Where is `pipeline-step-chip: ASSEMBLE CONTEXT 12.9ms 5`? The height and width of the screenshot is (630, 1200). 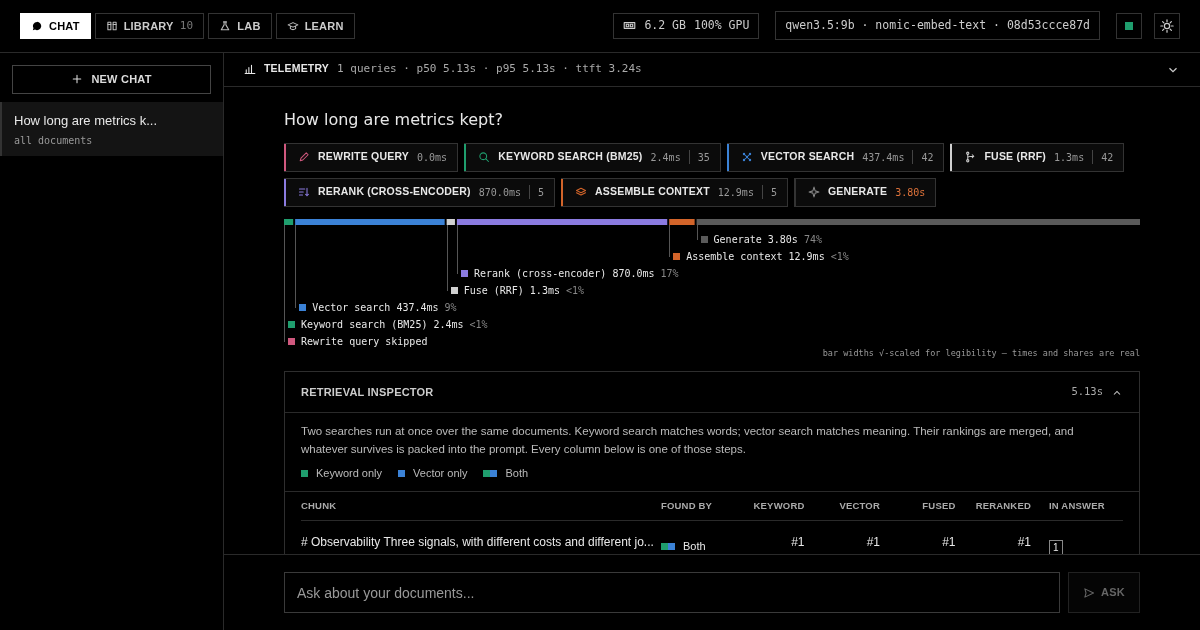
pipeline-step-chip: ASSEMBLE CONTEXT 12.9ms 5 is located at coordinates (674, 192).